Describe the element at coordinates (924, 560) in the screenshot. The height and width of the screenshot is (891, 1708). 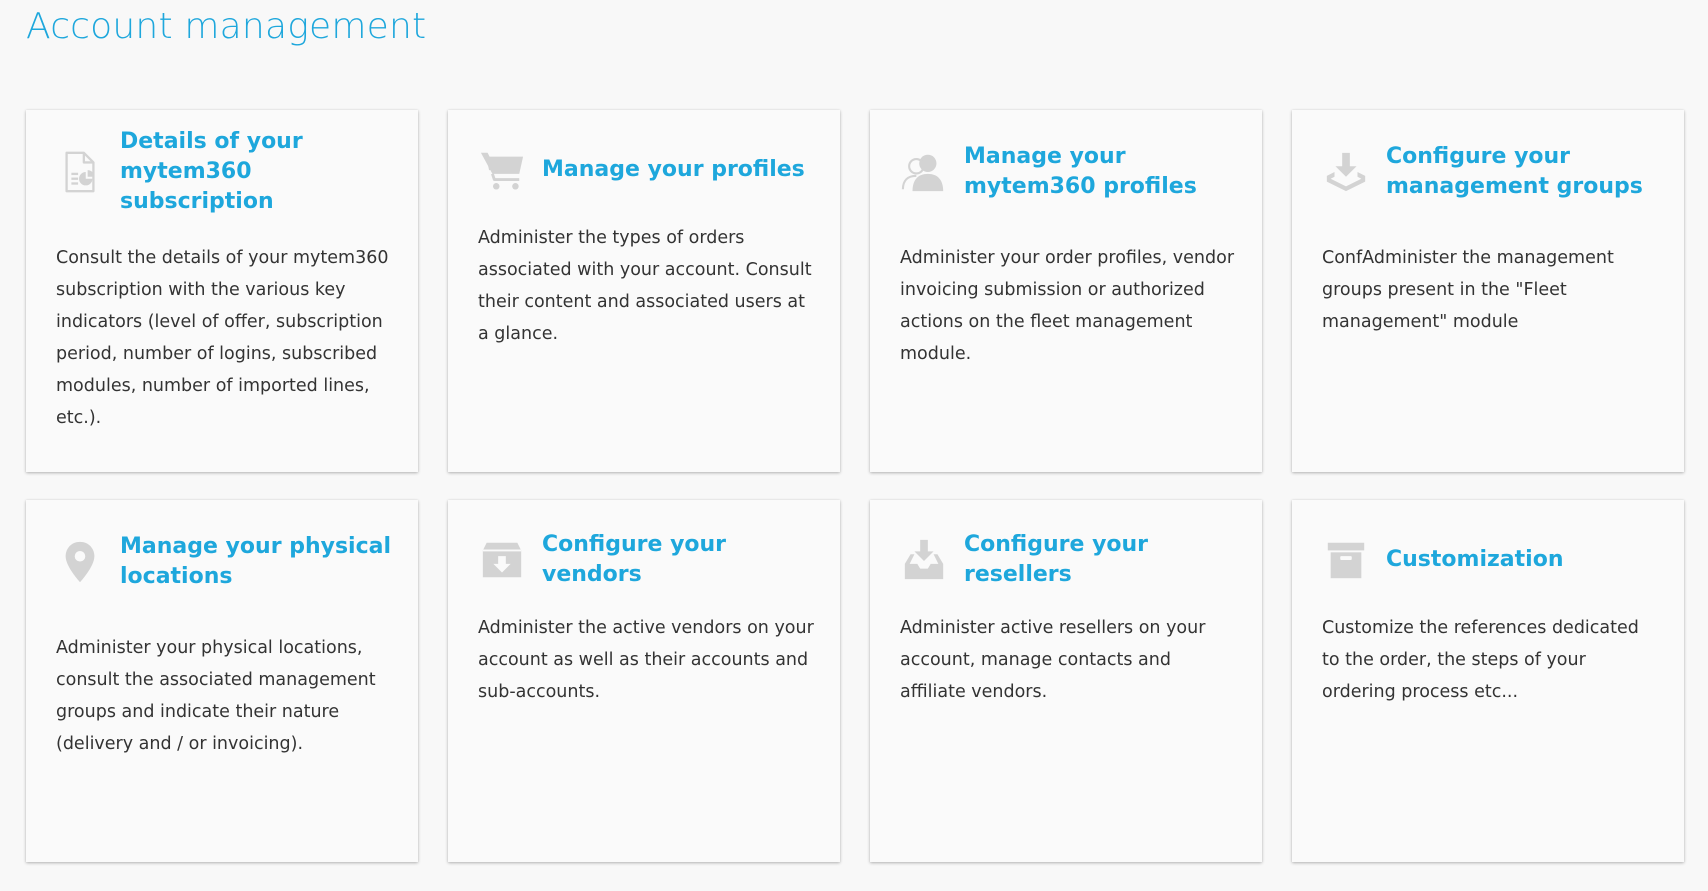
I see `inbox-tray-icon` at that location.